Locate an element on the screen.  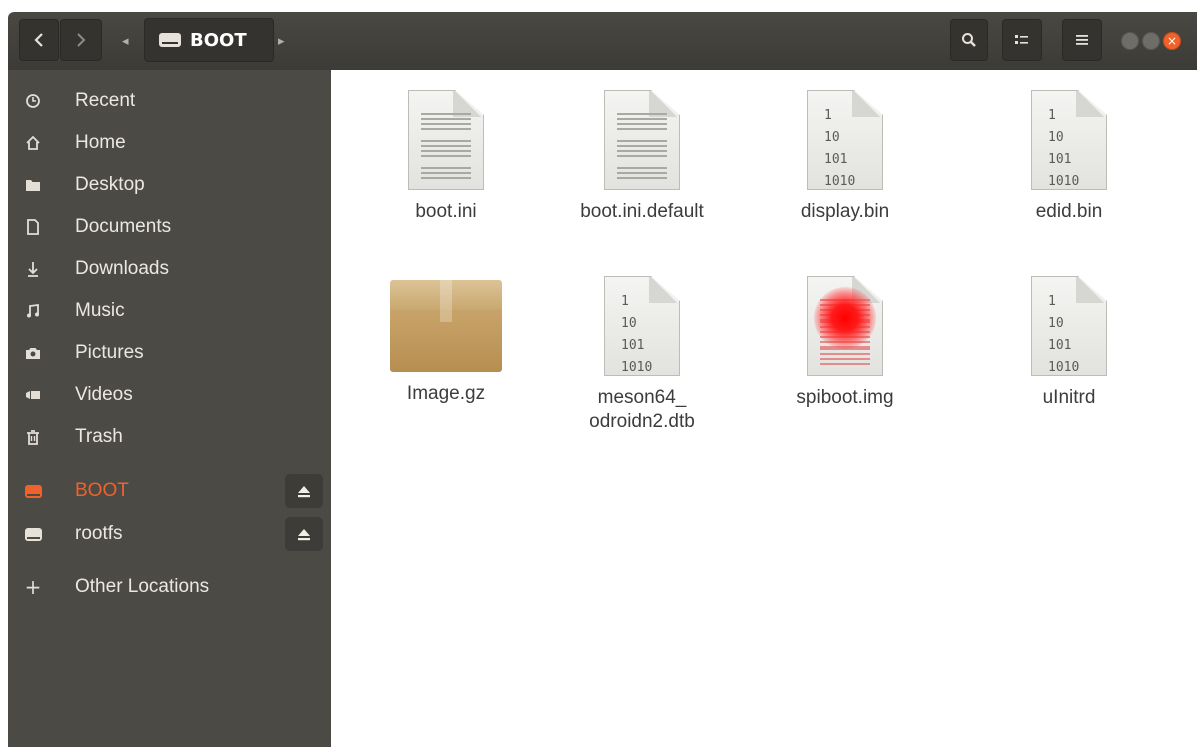
file-item-display-bin: 1 10 101 1010 display.bin is located at coordinates (845, 157).